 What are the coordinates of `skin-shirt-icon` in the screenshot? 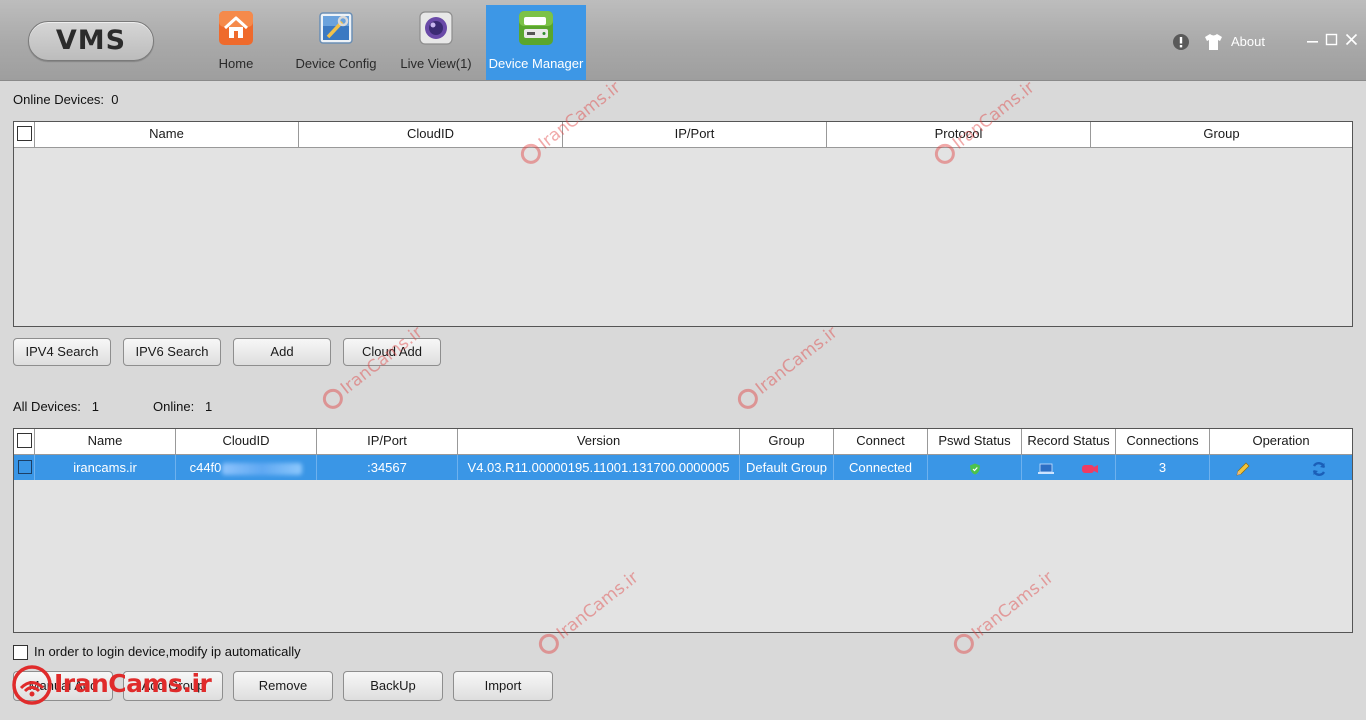 It's located at (1213, 42).